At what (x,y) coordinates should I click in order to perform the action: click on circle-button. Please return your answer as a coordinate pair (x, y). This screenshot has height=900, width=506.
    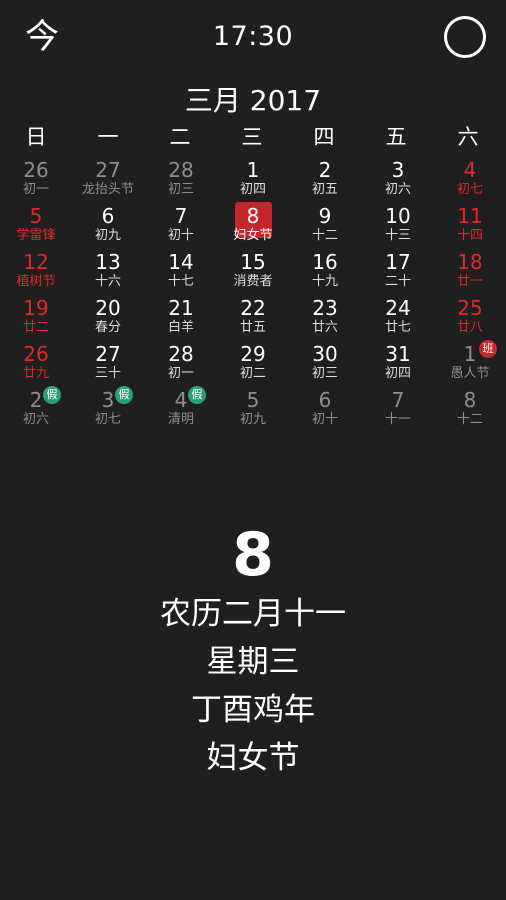
    Looking at the image, I should click on (465, 37).